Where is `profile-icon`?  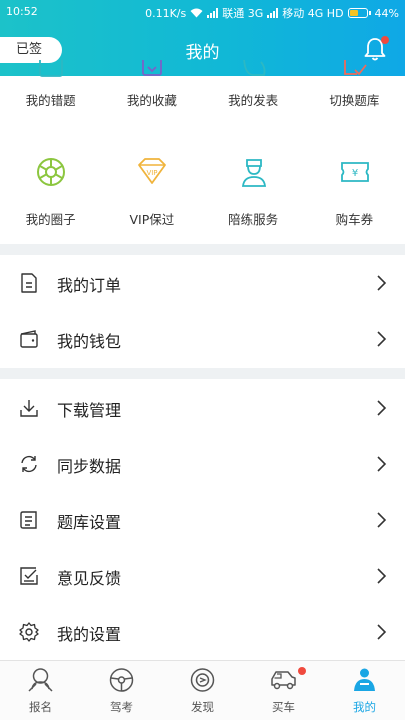
profile-icon is located at coordinates (364, 679).